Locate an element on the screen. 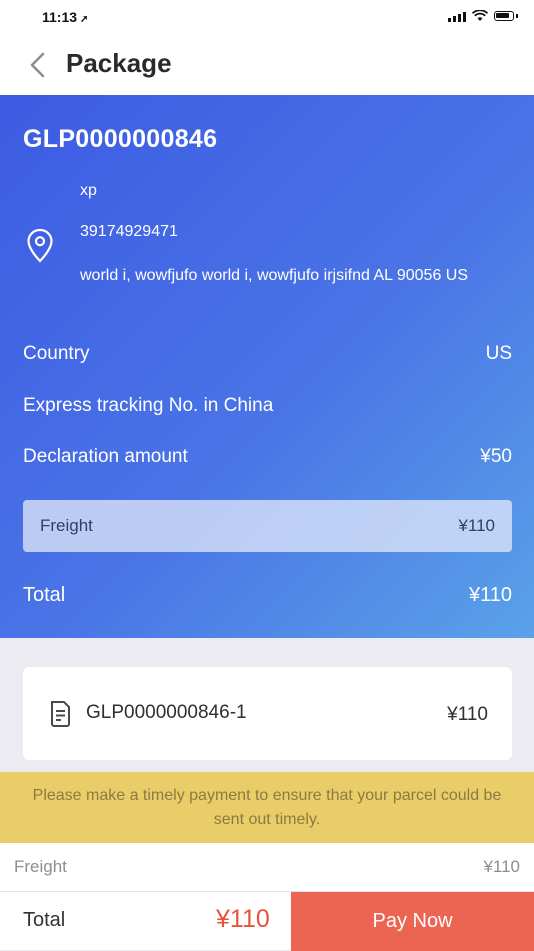 The width and height of the screenshot is (534, 951). freight-label: Freight is located at coordinates (66, 525).